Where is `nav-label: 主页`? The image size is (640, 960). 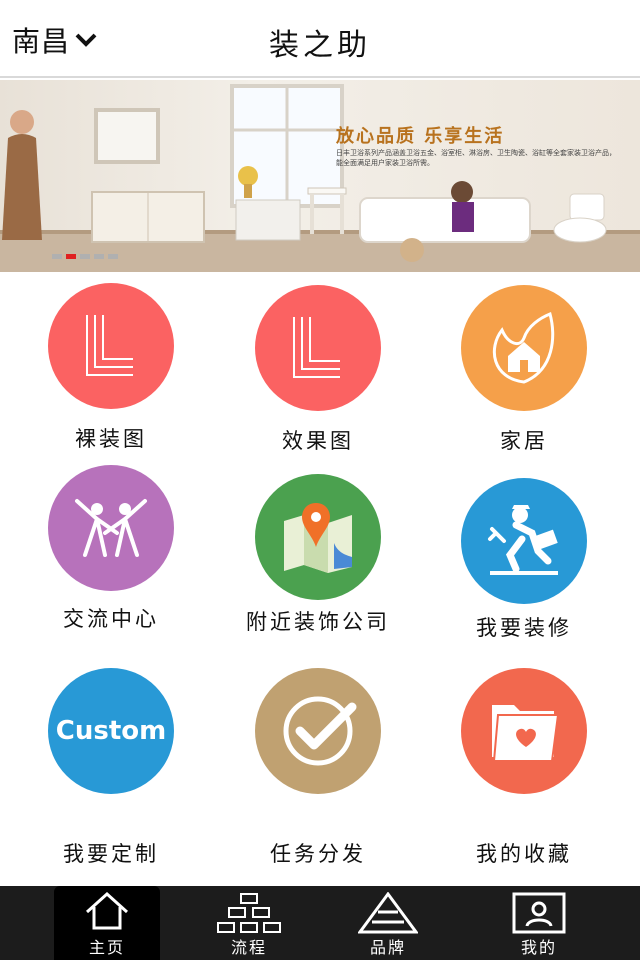
nav-label: 主页 is located at coordinates (106, 947).